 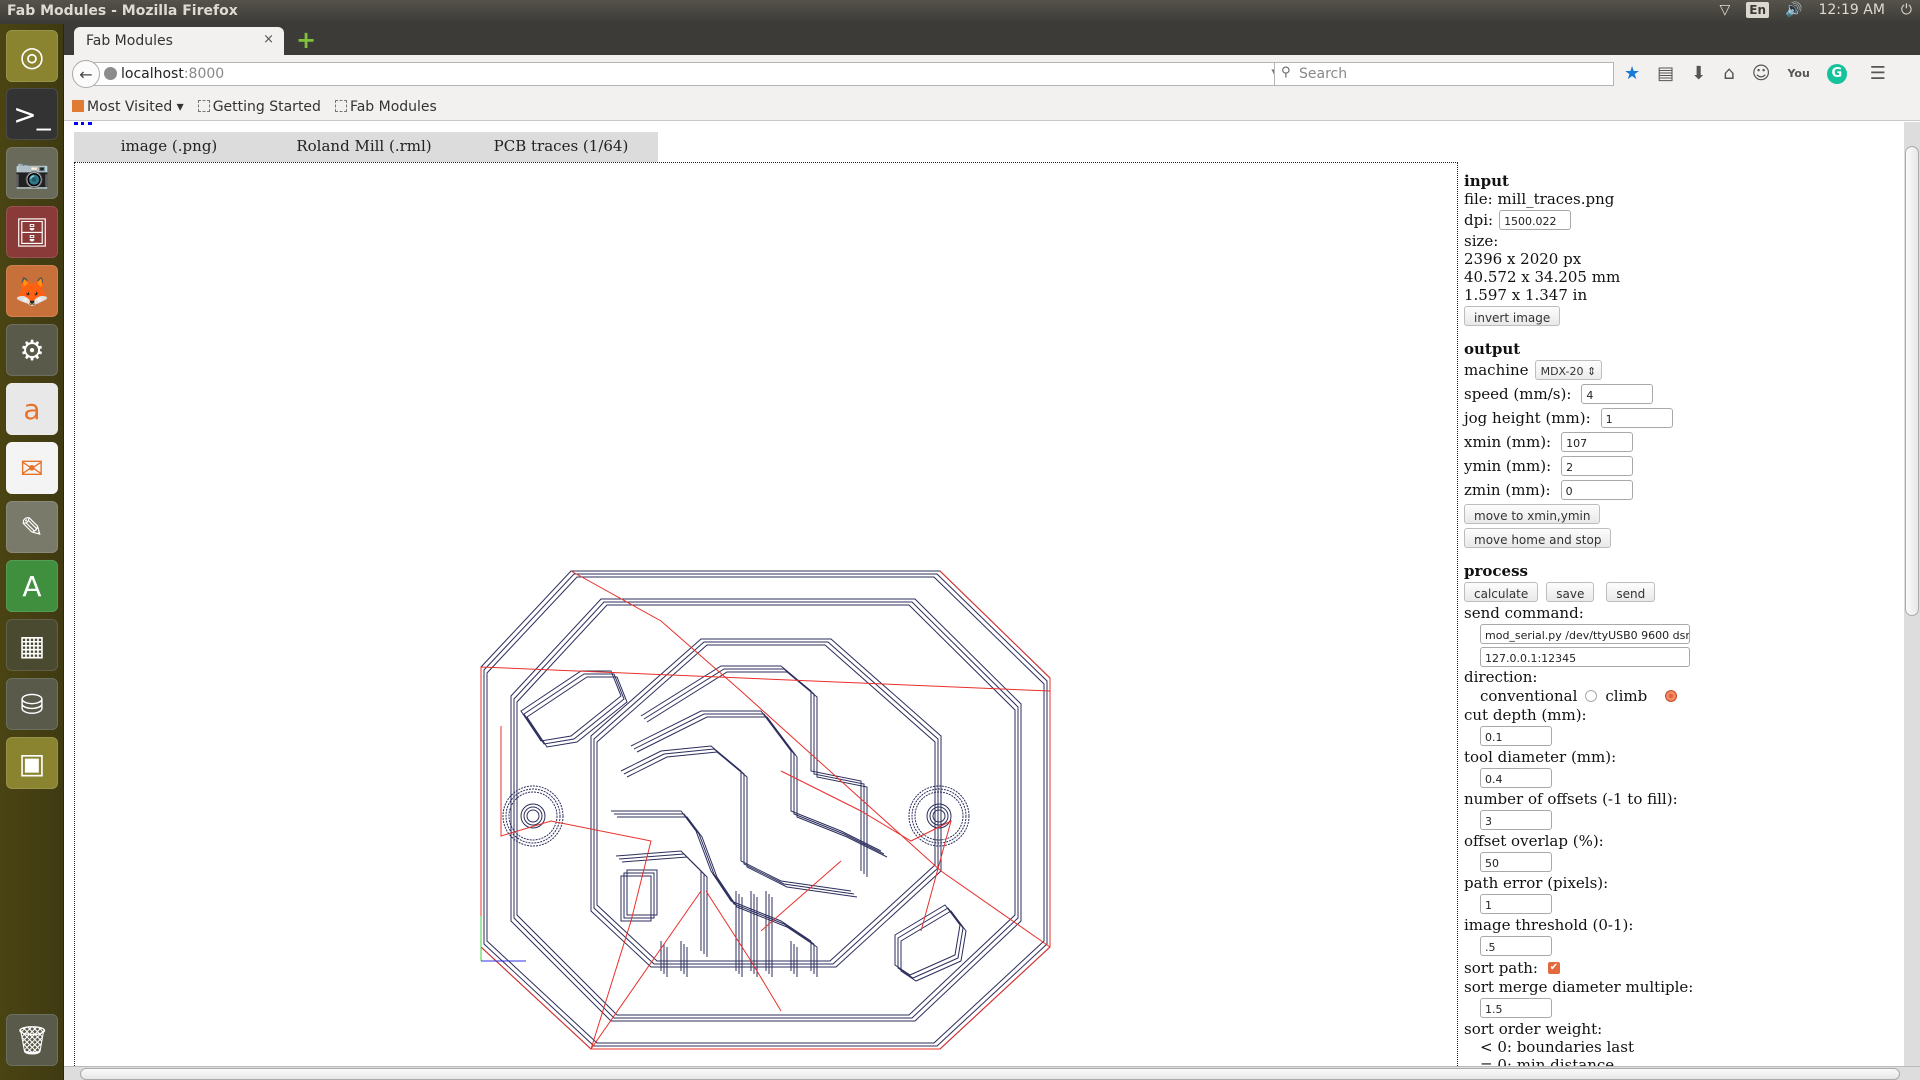 What do you see at coordinates (86, 74) in the screenshot?
I see `back-button: ←` at bounding box center [86, 74].